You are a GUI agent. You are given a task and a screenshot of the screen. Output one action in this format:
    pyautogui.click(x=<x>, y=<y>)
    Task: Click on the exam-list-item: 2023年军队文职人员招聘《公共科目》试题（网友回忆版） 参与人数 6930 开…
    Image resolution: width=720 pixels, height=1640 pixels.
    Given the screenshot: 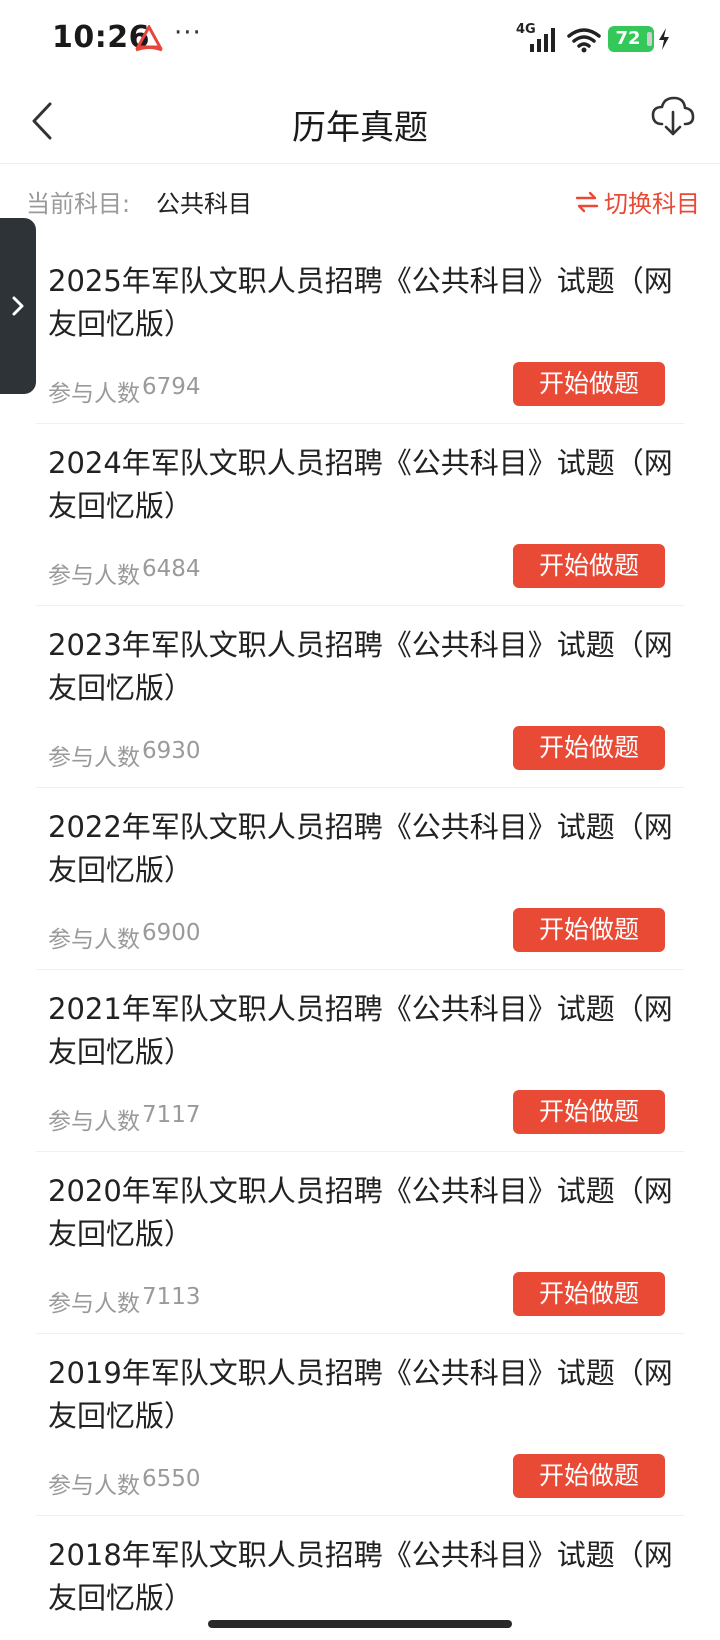 What is the action you would take?
    pyautogui.click(x=360, y=697)
    